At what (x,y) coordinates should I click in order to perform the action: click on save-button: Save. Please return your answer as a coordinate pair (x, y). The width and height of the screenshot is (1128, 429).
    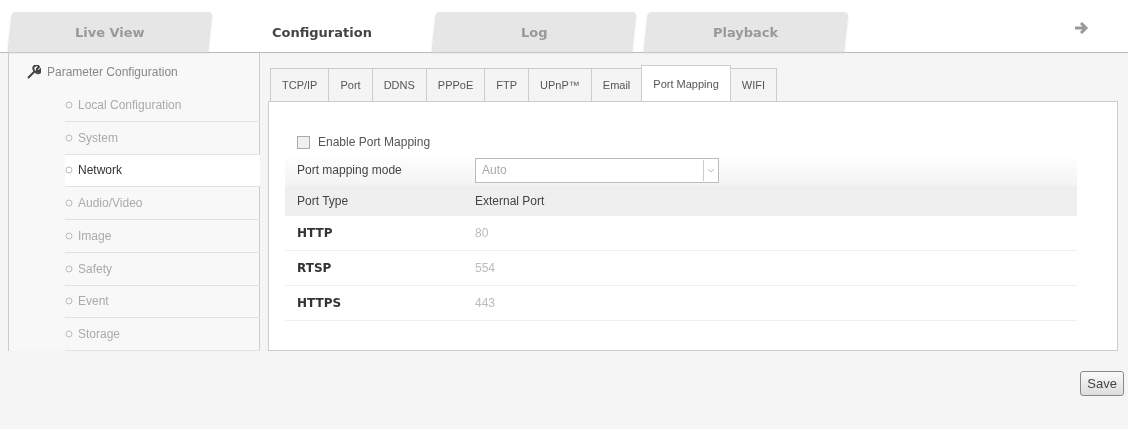
    Looking at the image, I should click on (1102, 383).